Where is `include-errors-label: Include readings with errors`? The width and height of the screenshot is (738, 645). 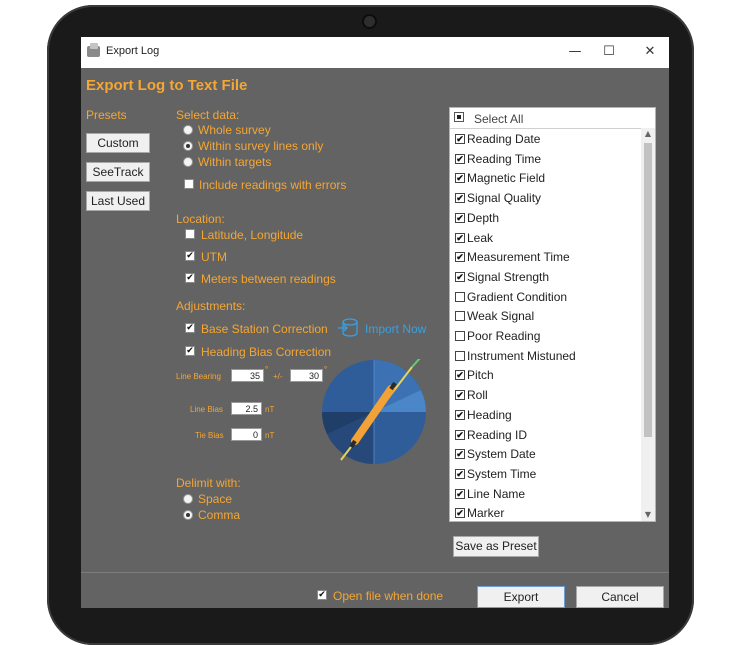
include-errors-label: Include readings with errors is located at coordinates (273, 185).